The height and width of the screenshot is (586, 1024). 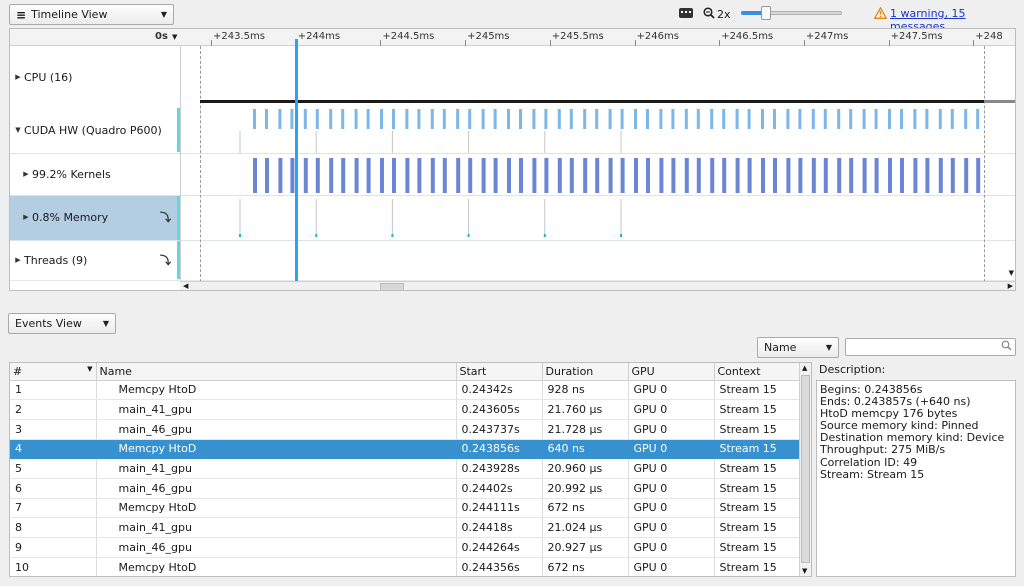 What do you see at coordinates (1010, 286) in the screenshot?
I see `scroll-right-icon: ▶` at bounding box center [1010, 286].